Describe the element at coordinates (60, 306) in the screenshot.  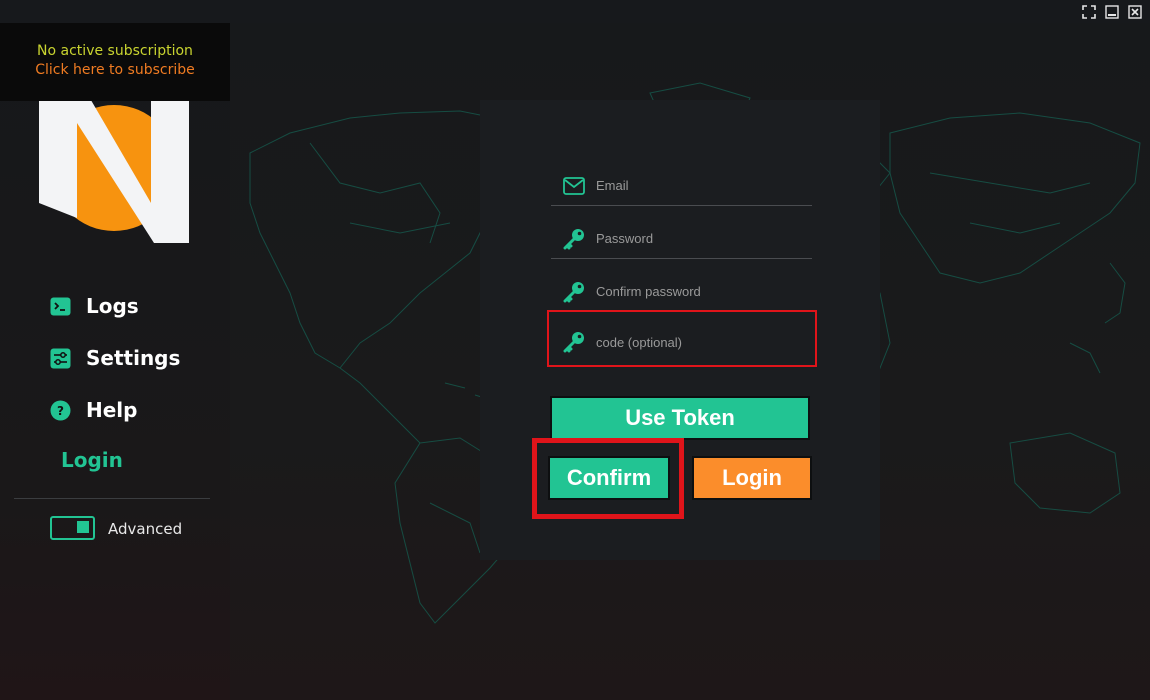
I see `terminal-icon` at that location.